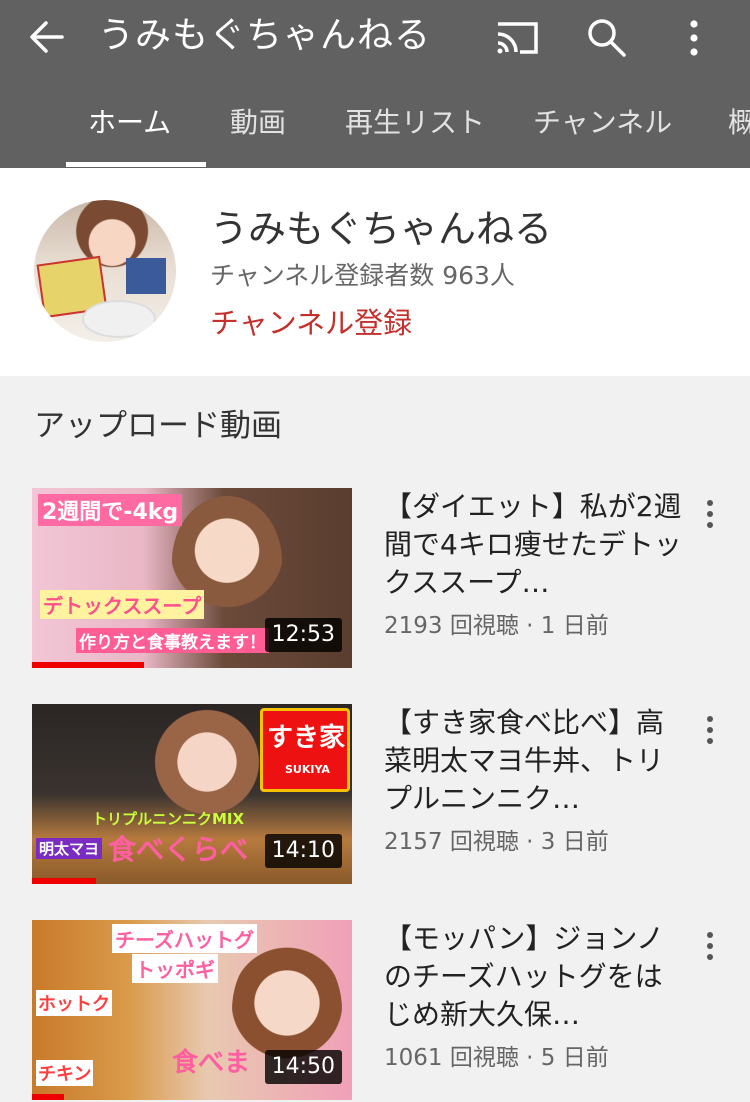  I want to click on avatar-drink-box, so click(146, 276).